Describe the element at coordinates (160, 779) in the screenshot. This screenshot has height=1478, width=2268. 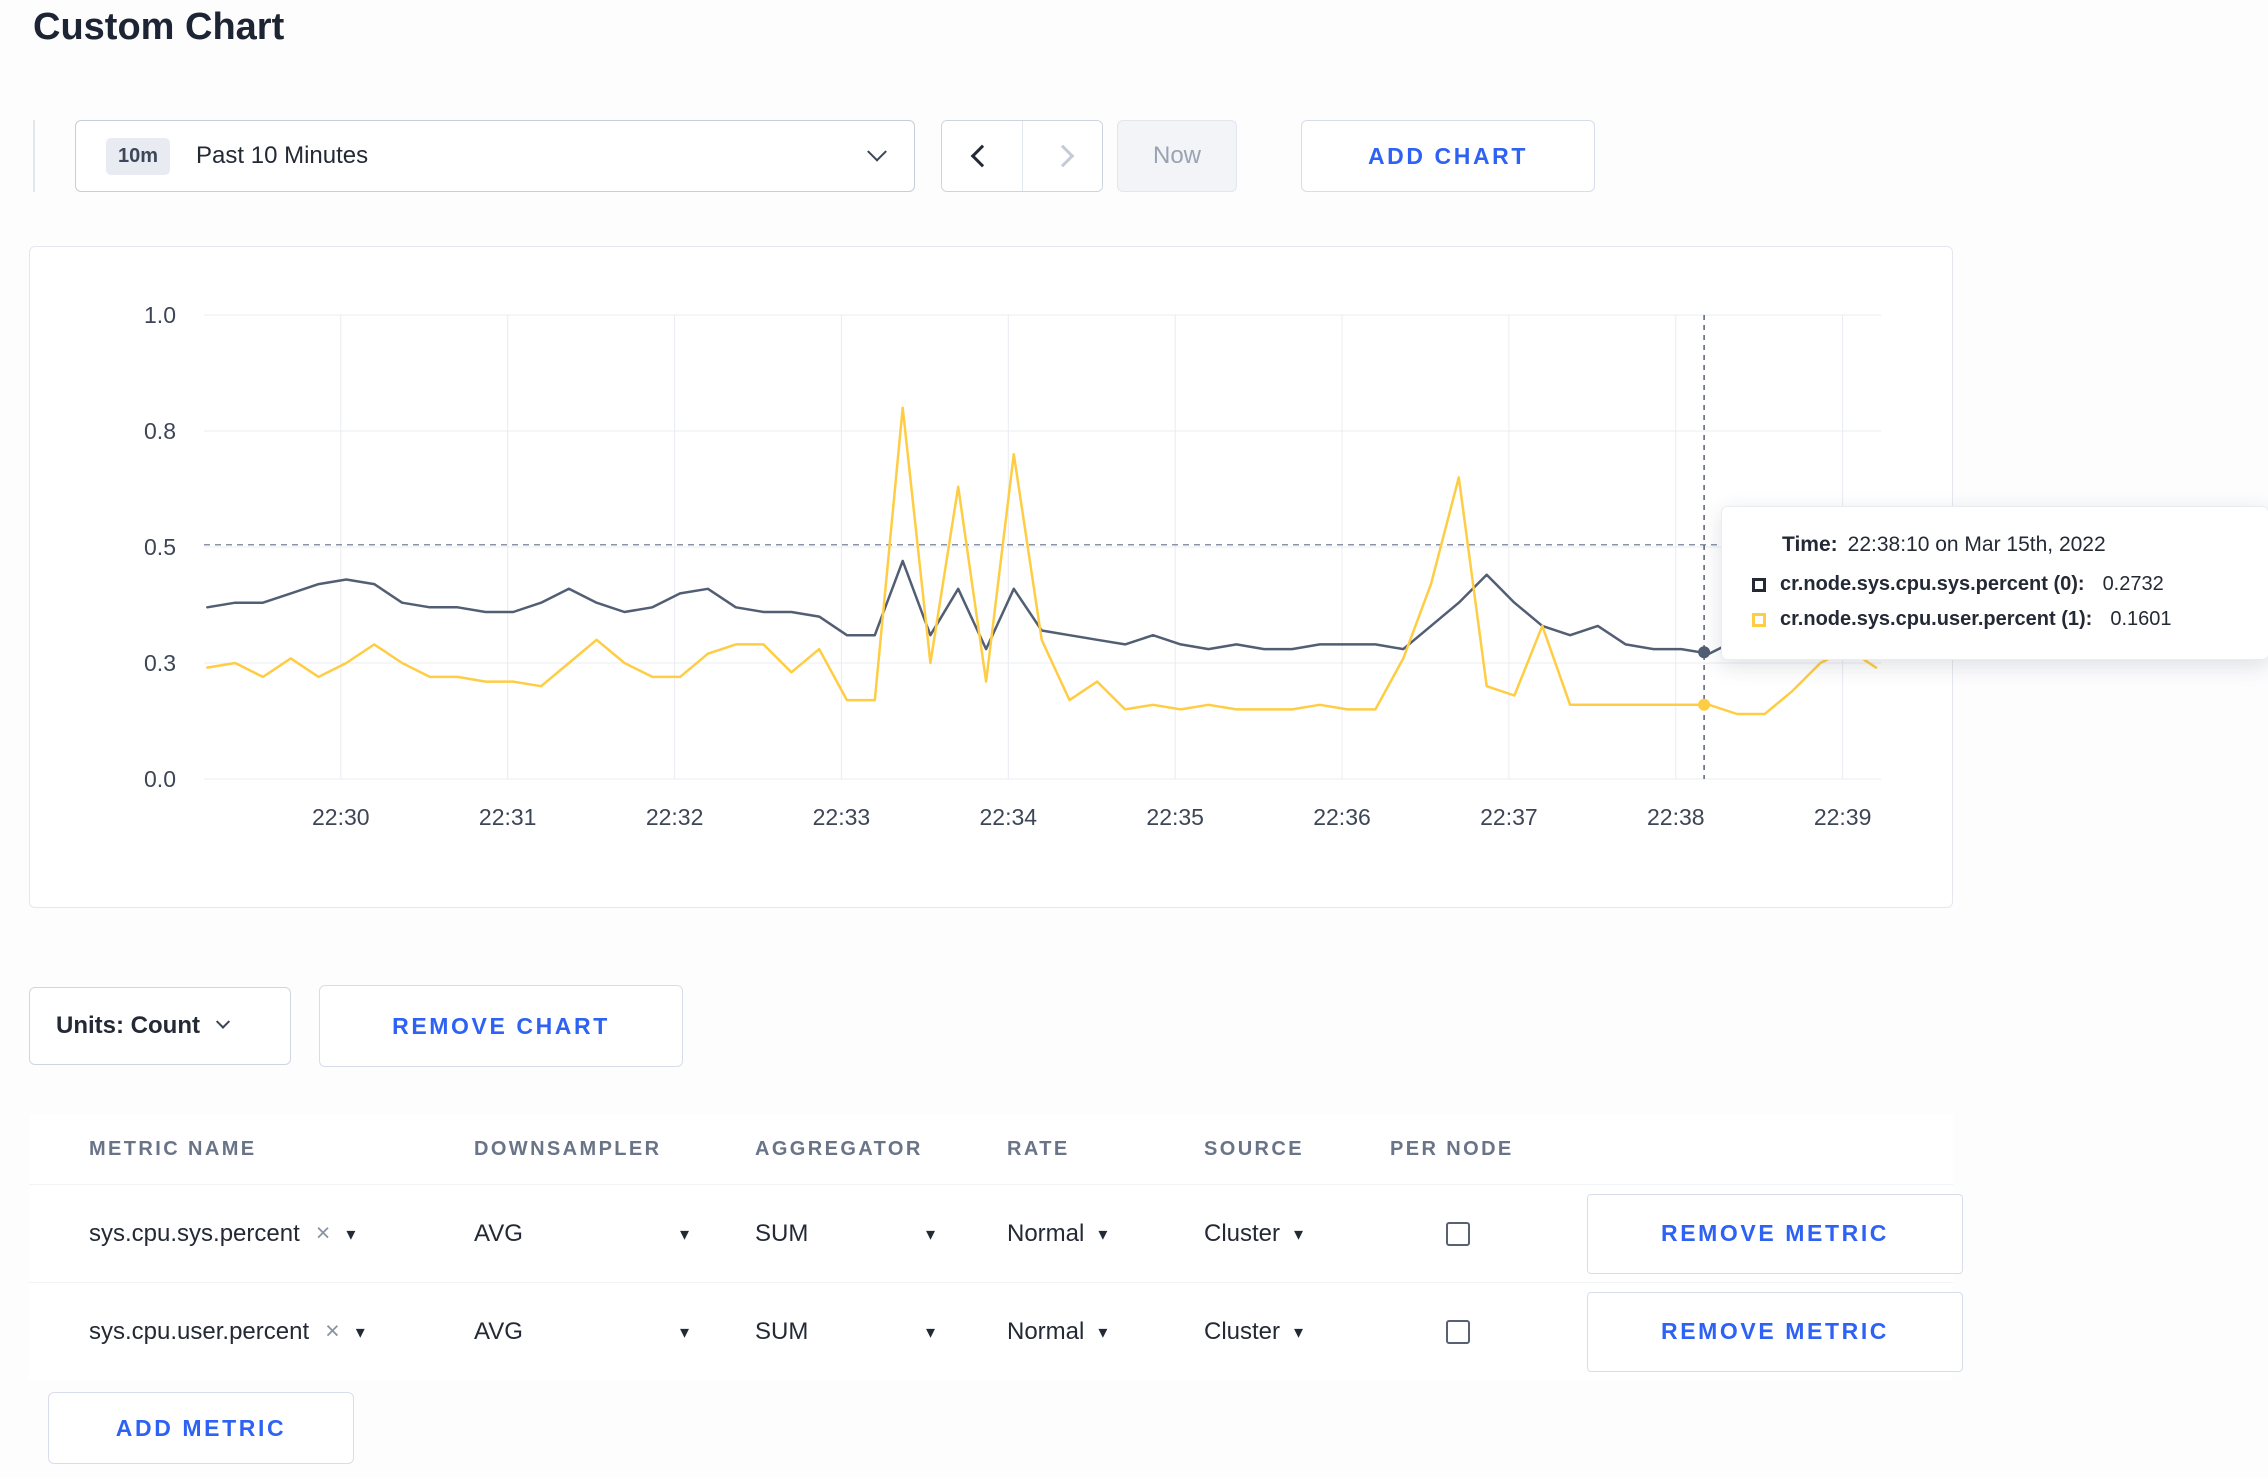
I see `svg-text: 0.0` at that location.